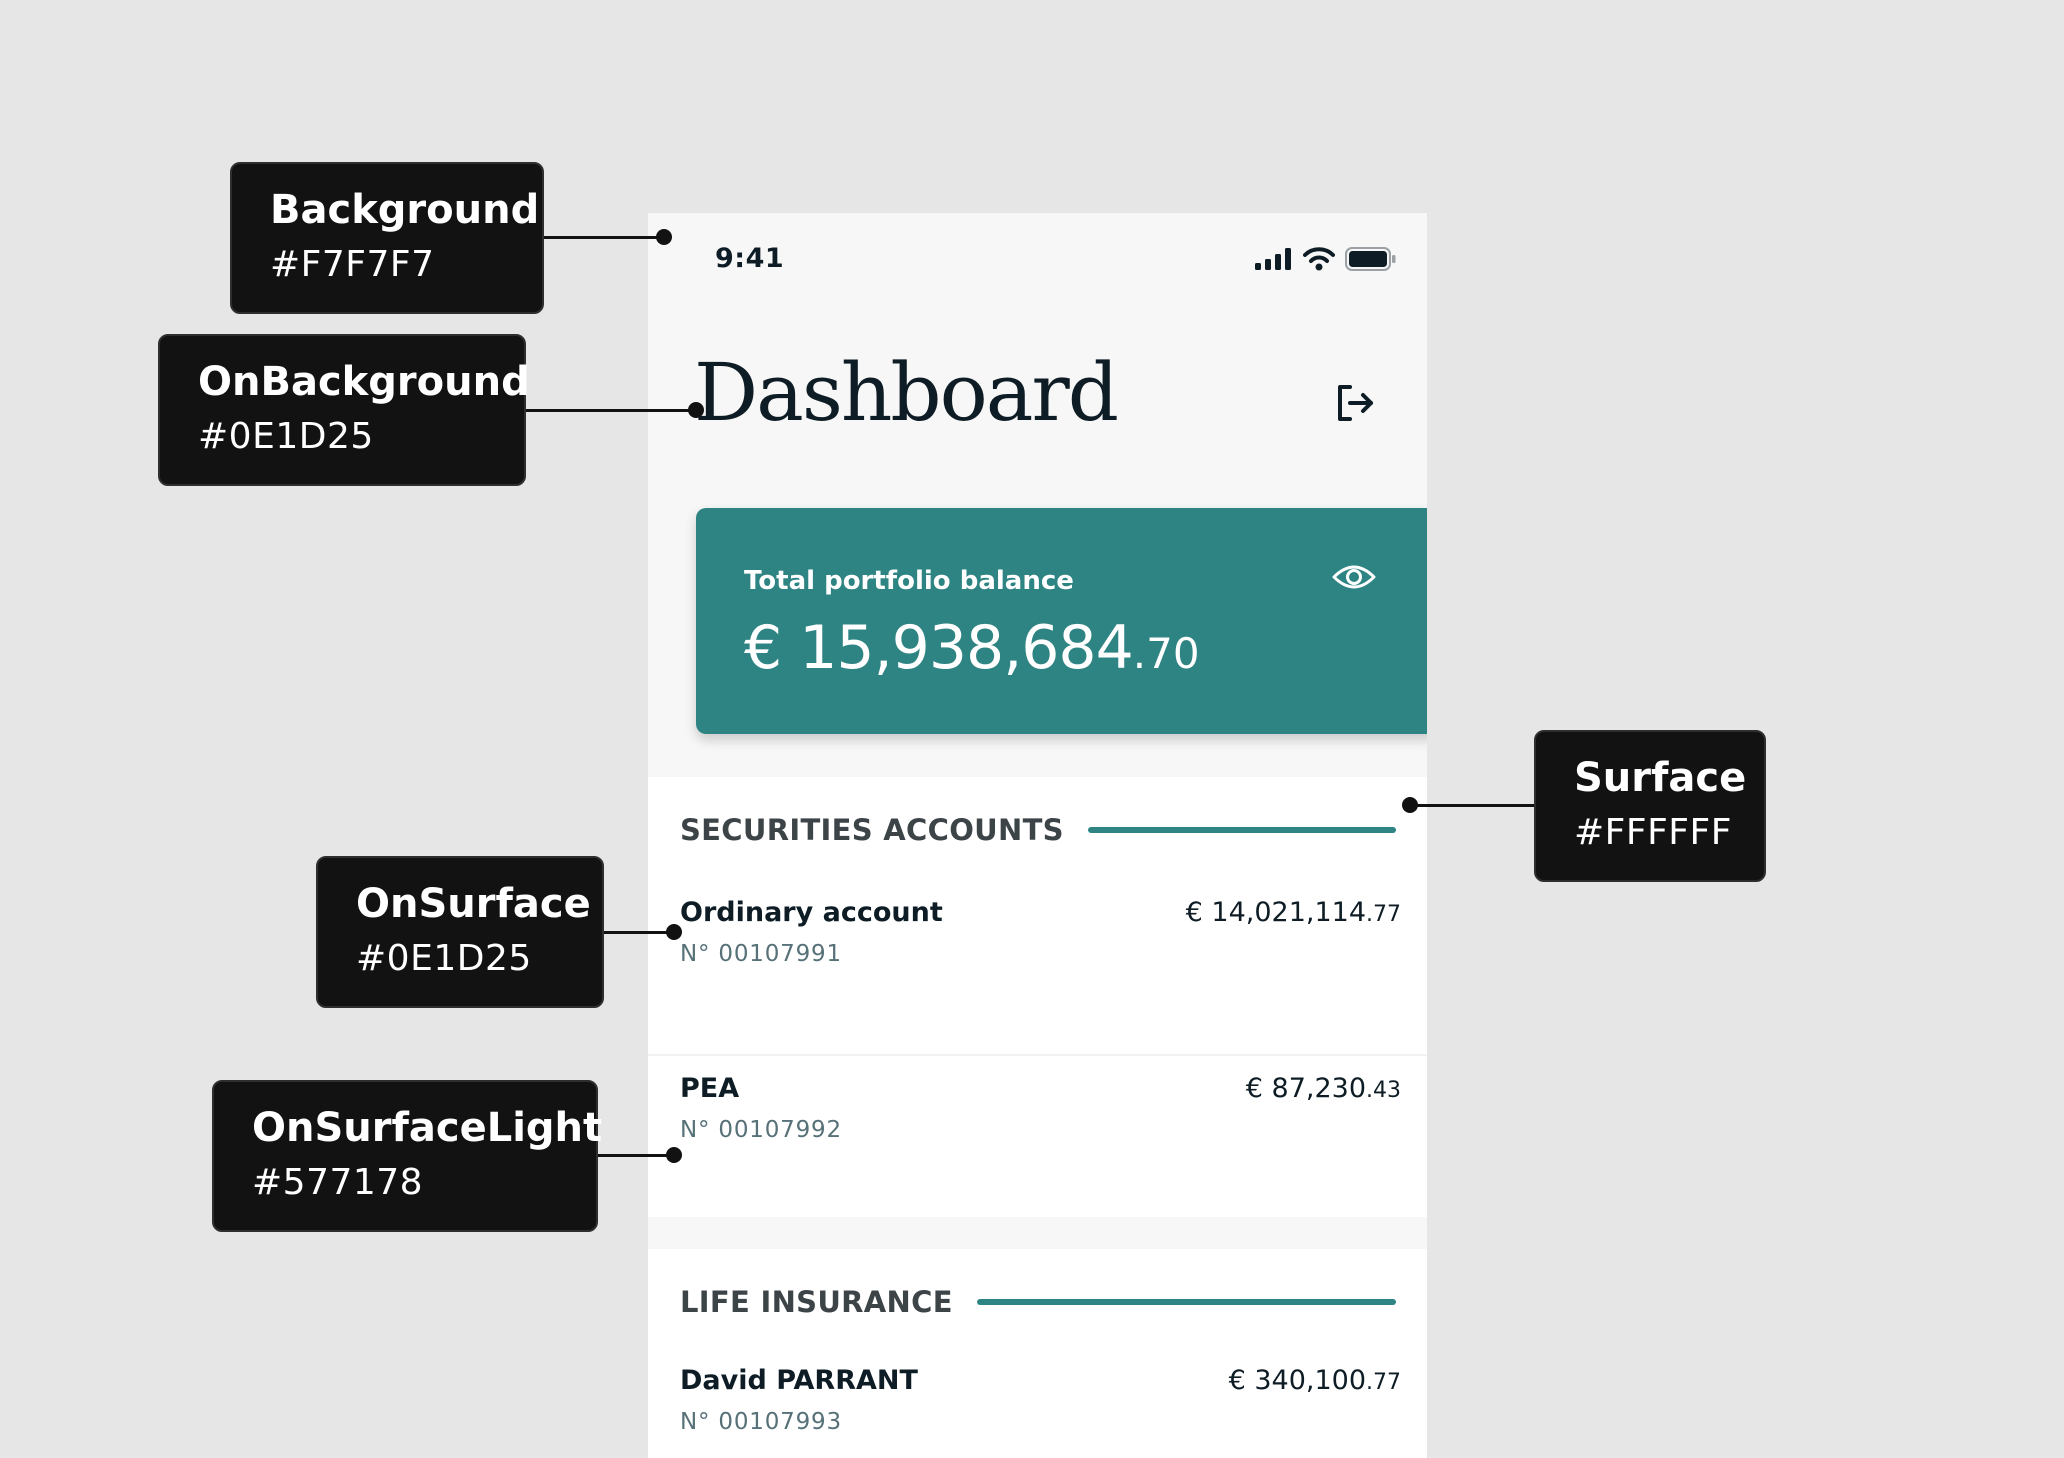  What do you see at coordinates (405, 210) in the screenshot?
I see `annotation-name: Background` at bounding box center [405, 210].